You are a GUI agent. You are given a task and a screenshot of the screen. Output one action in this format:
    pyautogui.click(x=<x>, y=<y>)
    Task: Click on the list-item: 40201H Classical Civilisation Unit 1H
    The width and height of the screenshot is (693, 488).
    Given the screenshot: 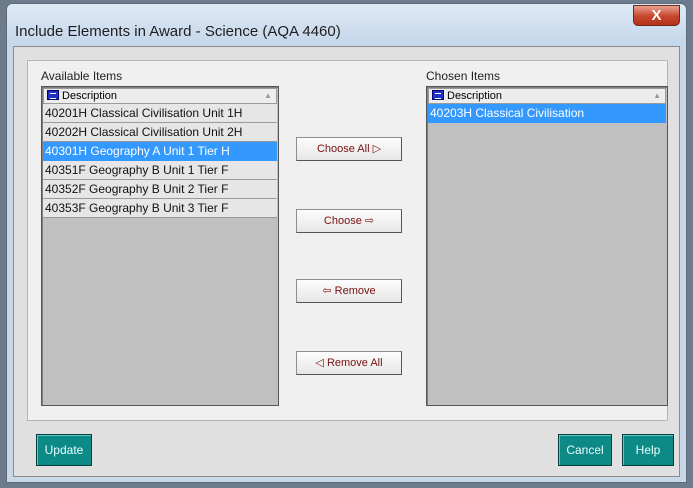 What is the action you would take?
    pyautogui.click(x=160, y=113)
    